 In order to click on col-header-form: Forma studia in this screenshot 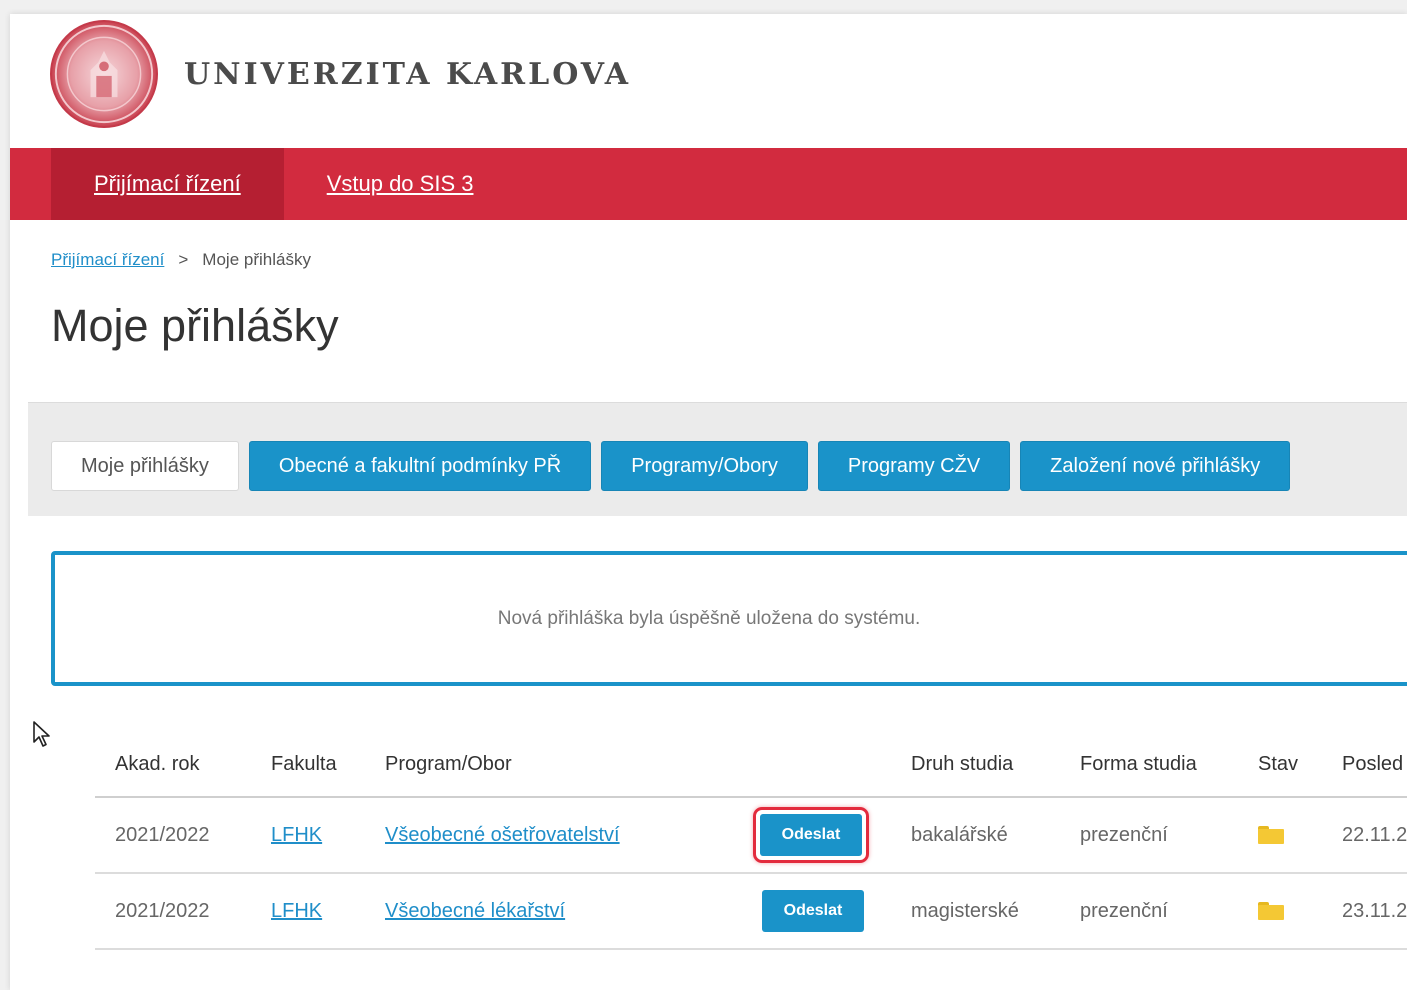, I will do `click(1138, 763)`.